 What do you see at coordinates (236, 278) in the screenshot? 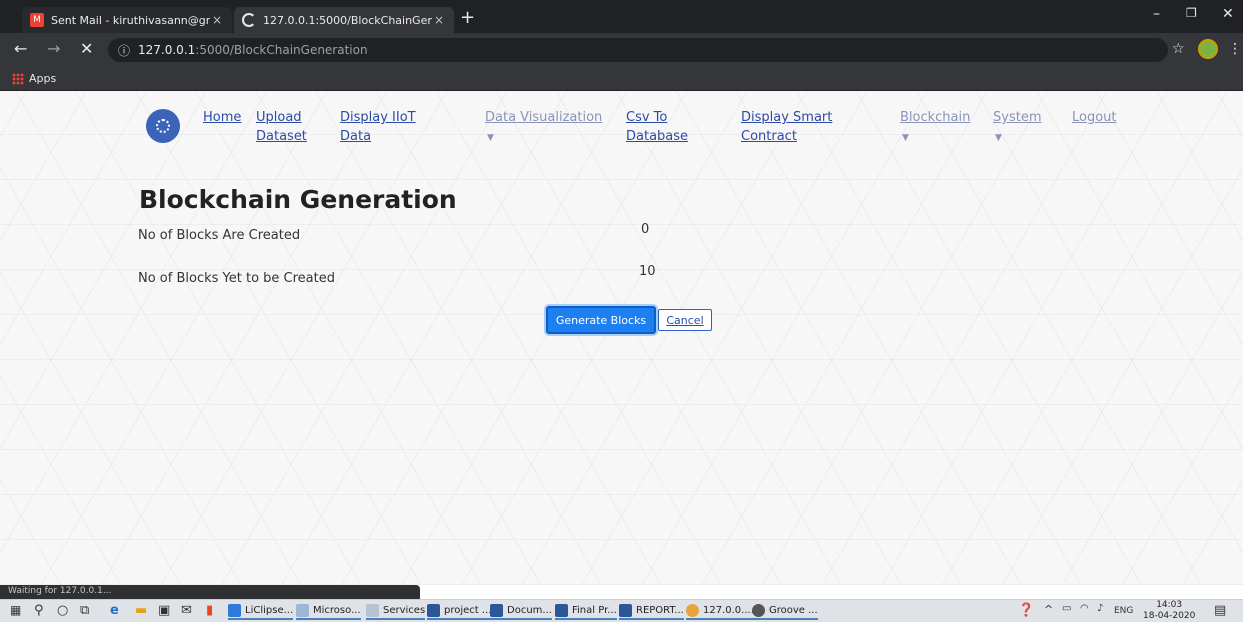
I see `blocks-pending-label: No of Blocks Yet to be Created` at bounding box center [236, 278].